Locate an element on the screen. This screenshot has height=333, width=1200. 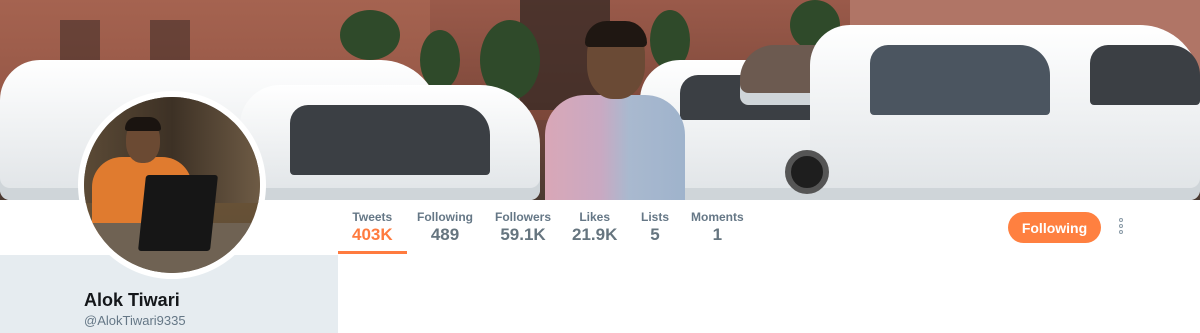
banner-person is located at coordinates (615, 110).